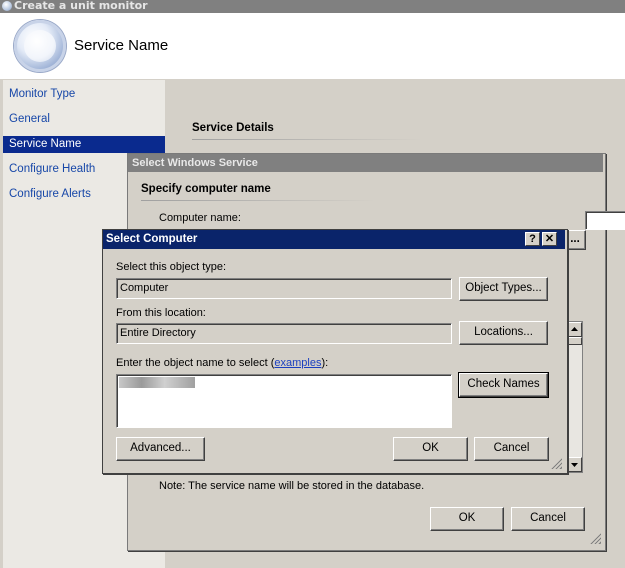 The height and width of the screenshot is (568, 625). What do you see at coordinates (430, 449) in the screenshot?
I see `sc-ok-button: OK` at bounding box center [430, 449].